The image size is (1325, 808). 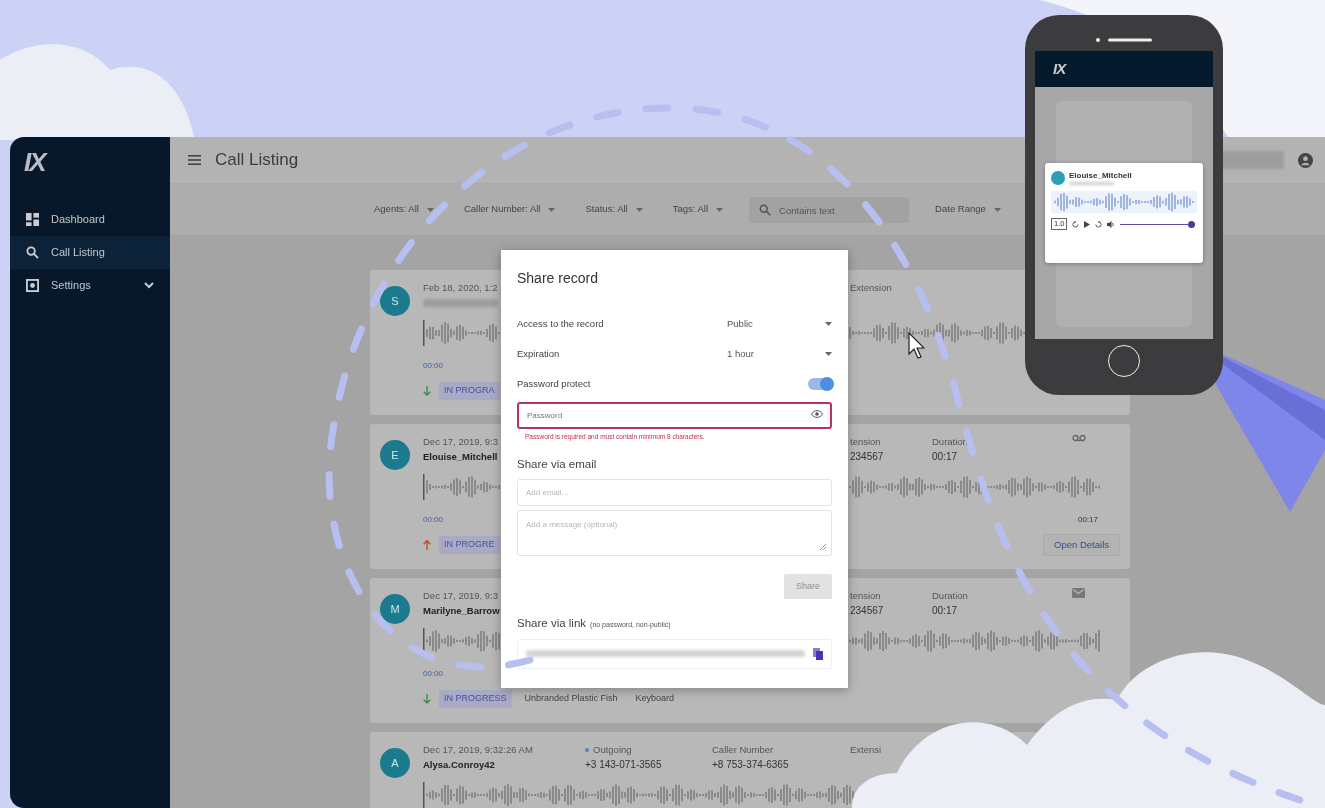 What do you see at coordinates (779, 324) in the screenshot?
I see `select-field: Public` at bounding box center [779, 324].